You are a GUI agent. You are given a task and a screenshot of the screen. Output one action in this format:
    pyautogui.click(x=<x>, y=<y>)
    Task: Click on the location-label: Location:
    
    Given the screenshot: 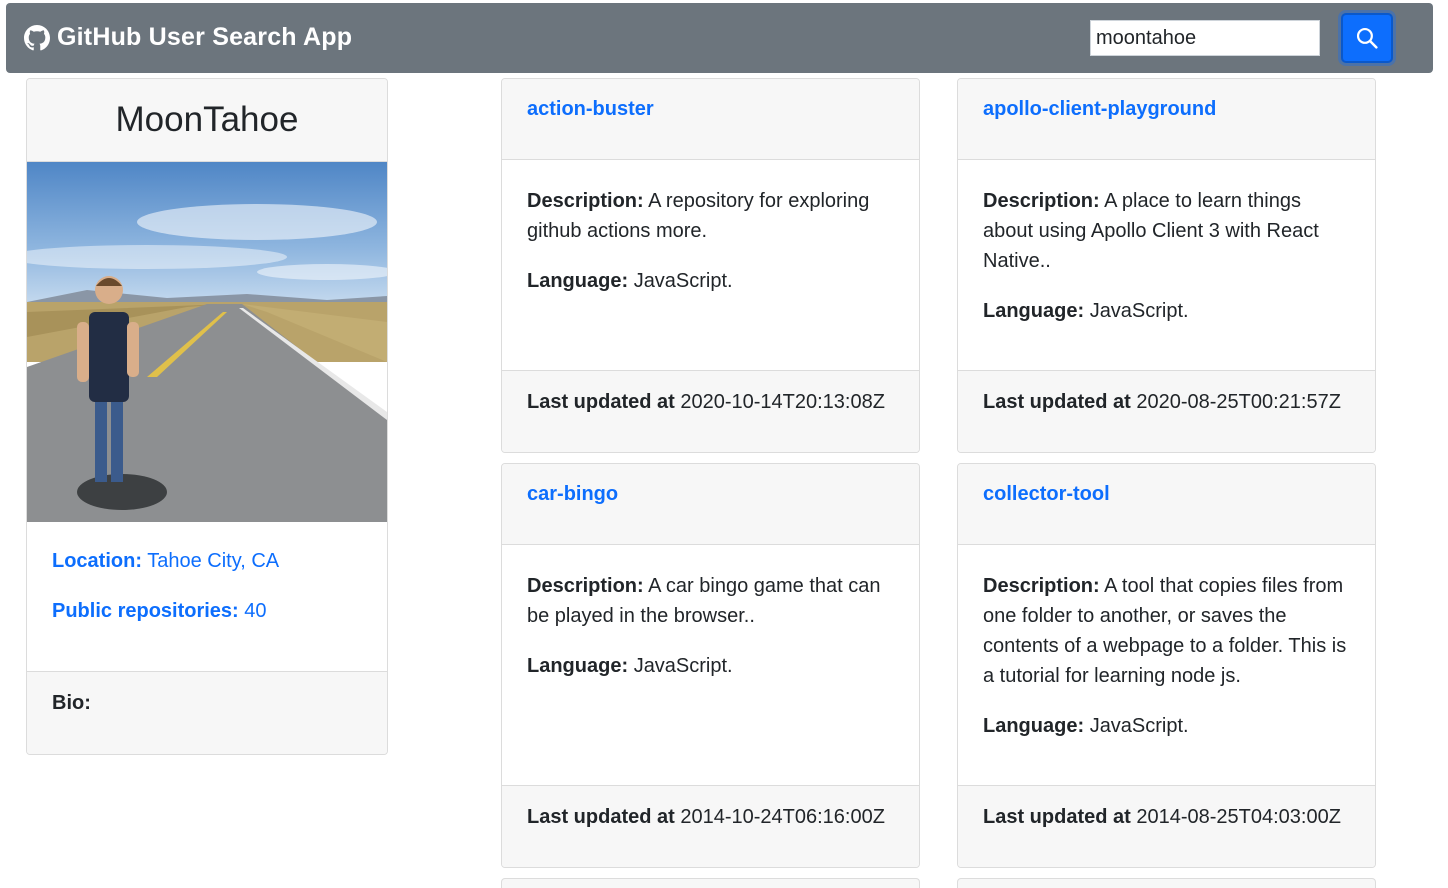 What is the action you would take?
    pyautogui.click(x=97, y=561)
    